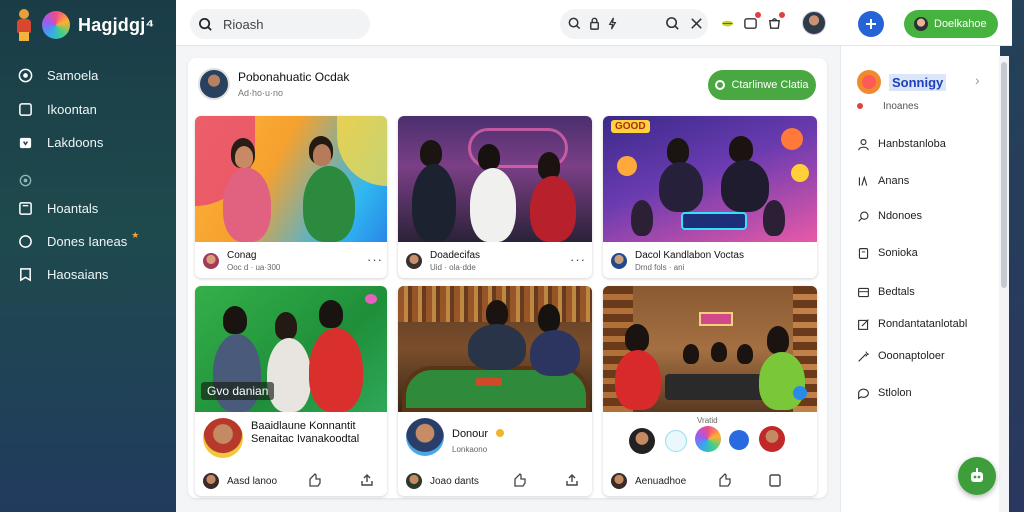  What do you see at coordinates (612, 23) in the screenshot?
I see `bolt-icon` at bounding box center [612, 23].